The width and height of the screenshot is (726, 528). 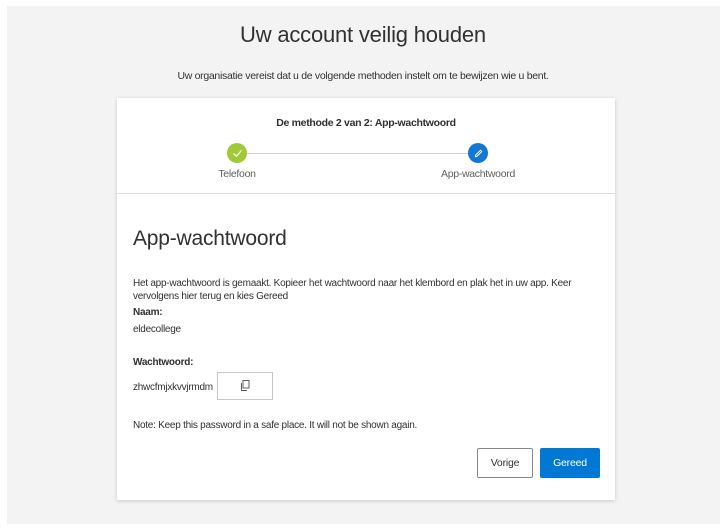 What do you see at coordinates (505, 463) in the screenshot?
I see `back-button: Vorige` at bounding box center [505, 463].